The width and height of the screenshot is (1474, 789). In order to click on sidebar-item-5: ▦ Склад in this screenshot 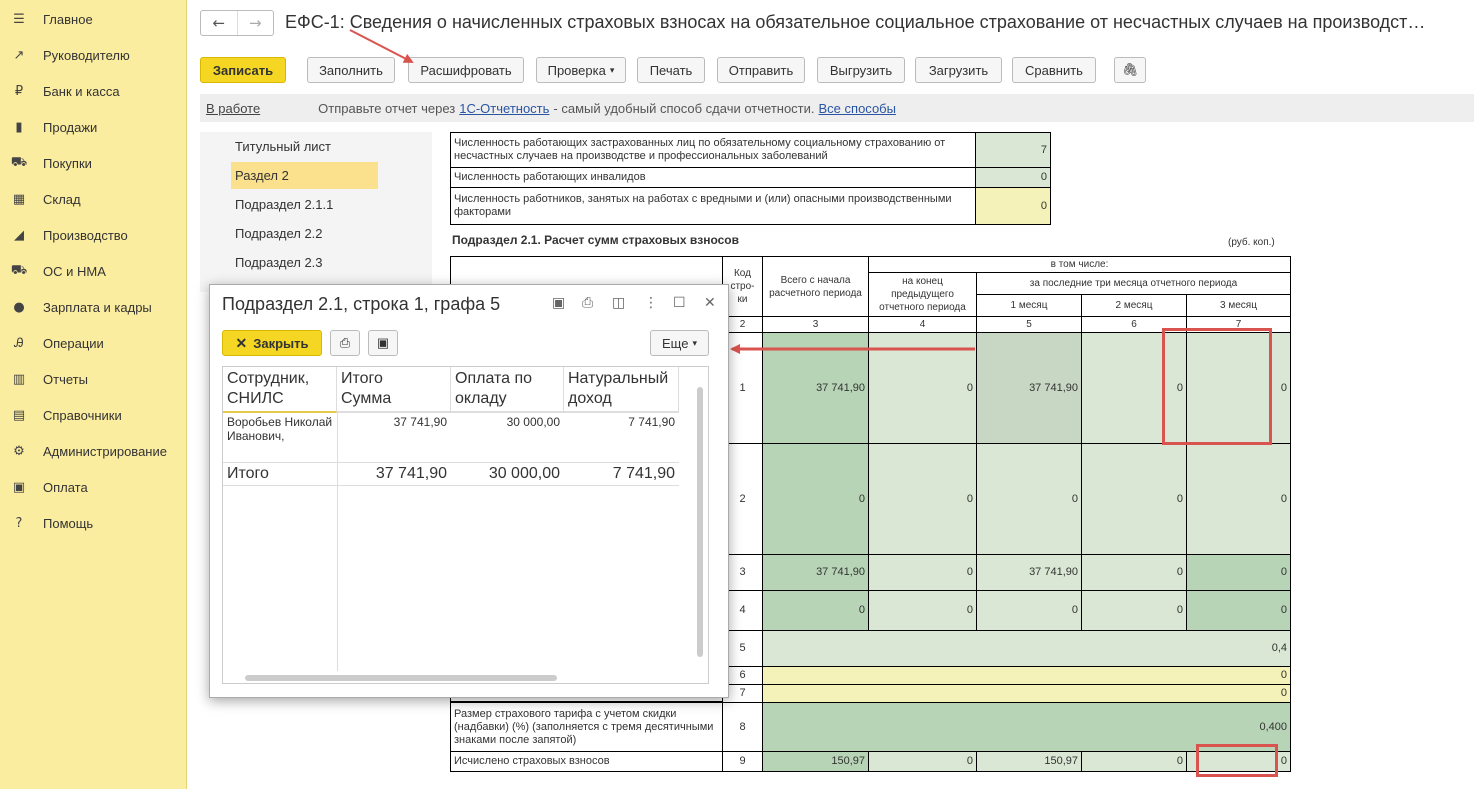, I will do `click(93, 199)`.